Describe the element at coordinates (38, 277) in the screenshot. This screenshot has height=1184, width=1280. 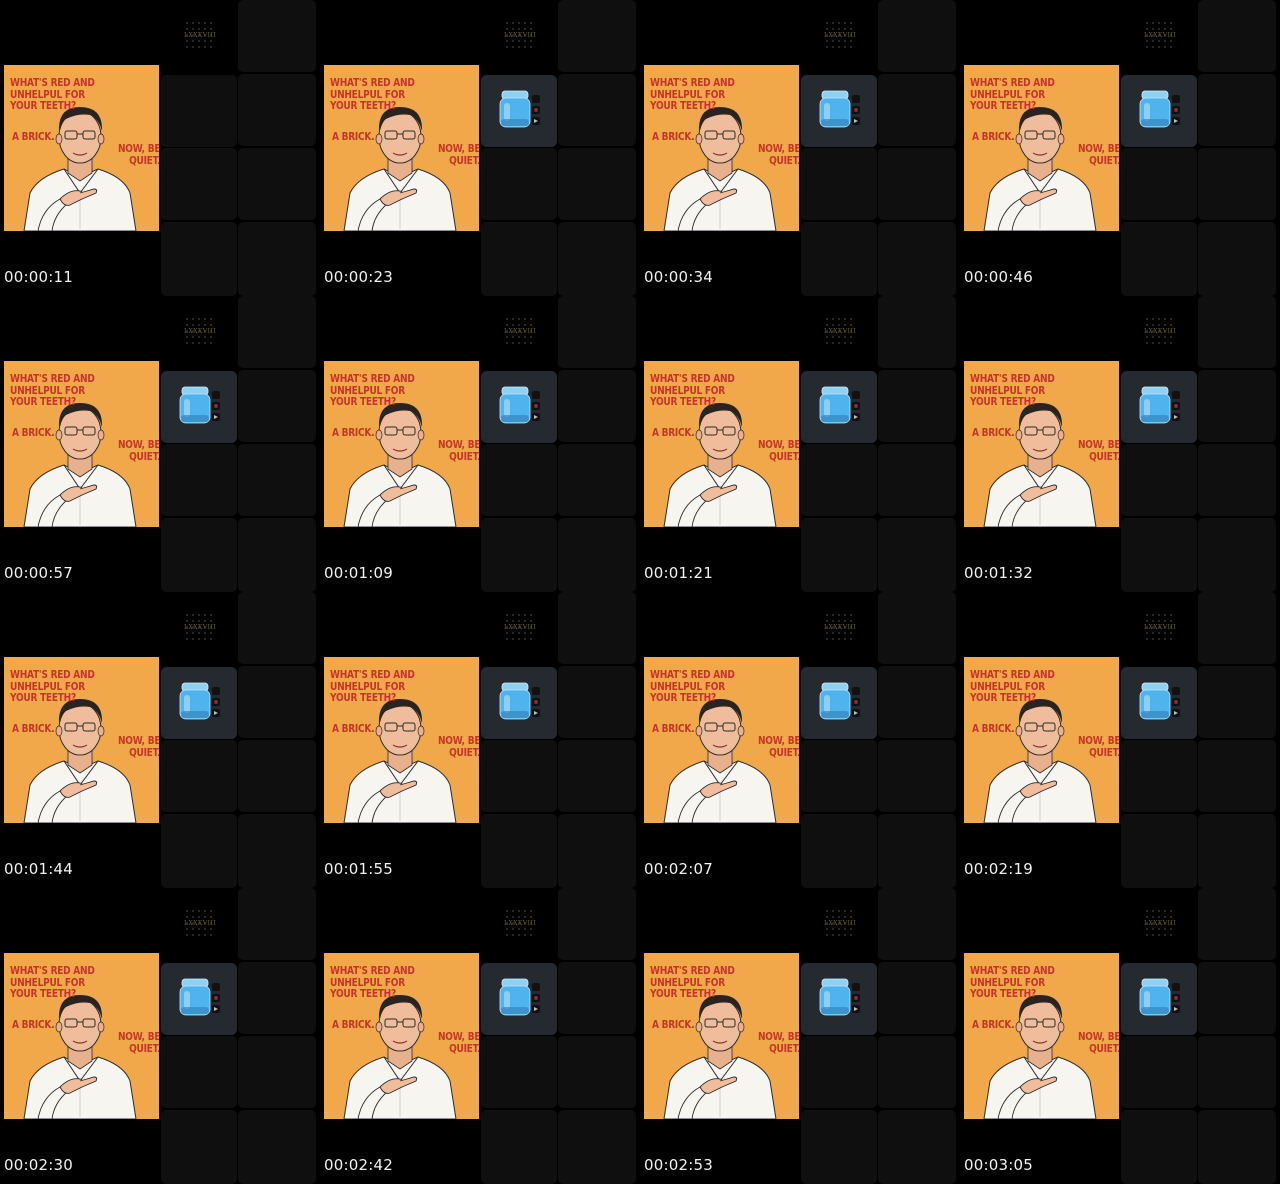
I see `frame-timecode: 00:00:11` at that location.